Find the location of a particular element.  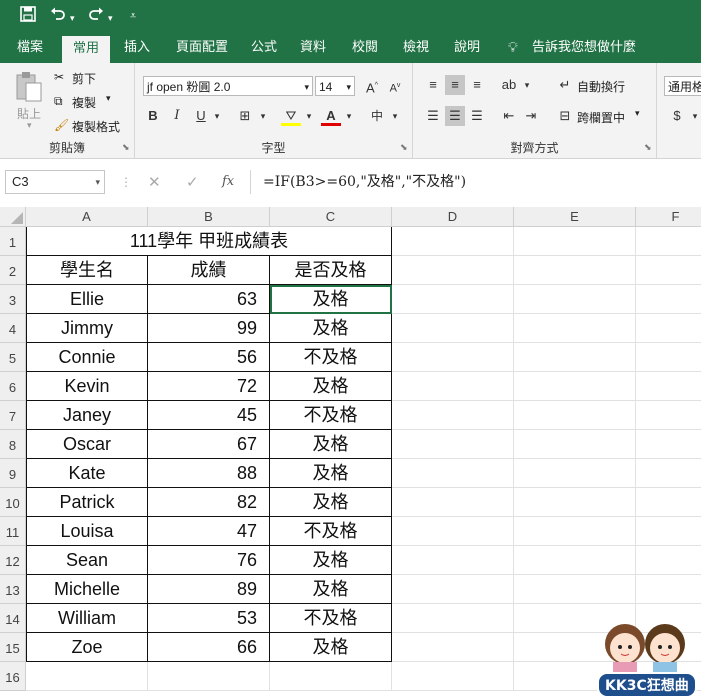

score-cell: 45 is located at coordinates (209, 415).